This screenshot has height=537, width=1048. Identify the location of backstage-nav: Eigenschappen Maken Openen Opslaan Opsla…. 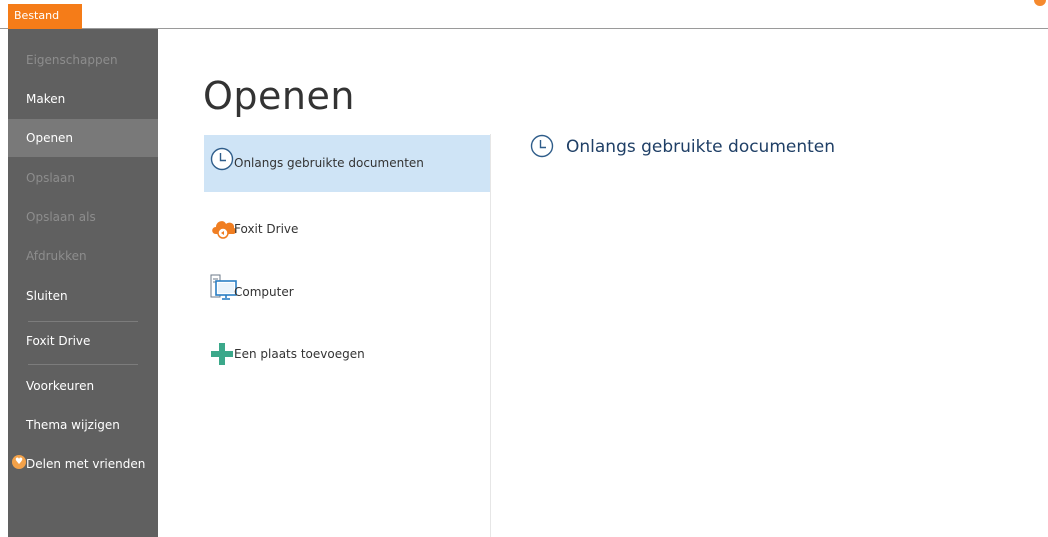
(83, 283).